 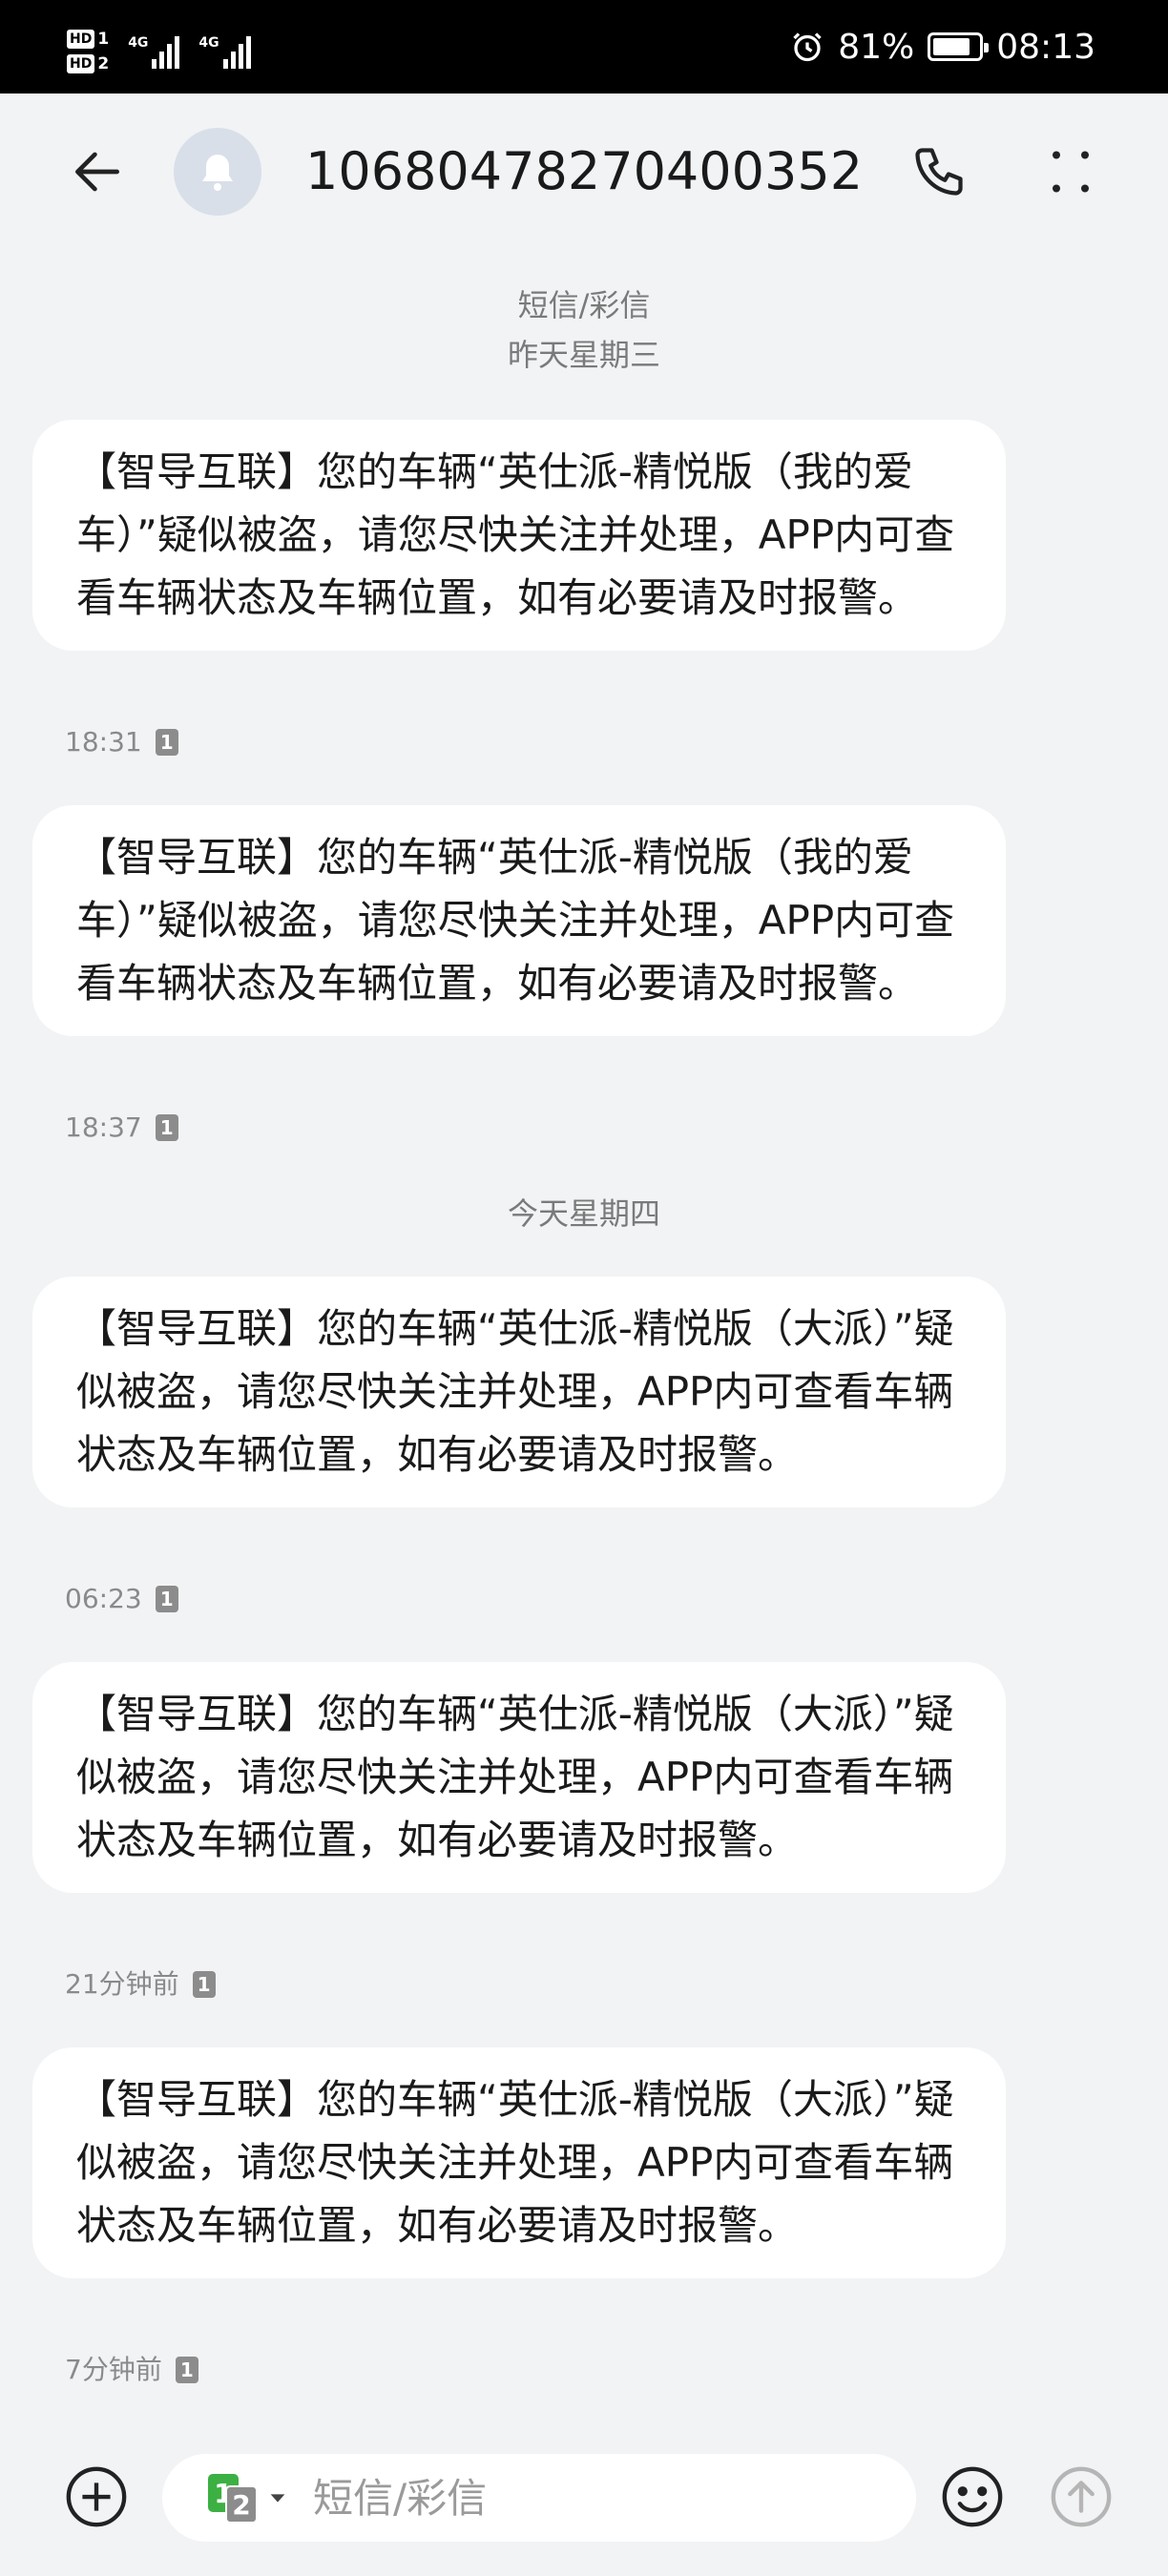 What do you see at coordinates (277, 2498) in the screenshot?
I see `caret-down-icon` at bounding box center [277, 2498].